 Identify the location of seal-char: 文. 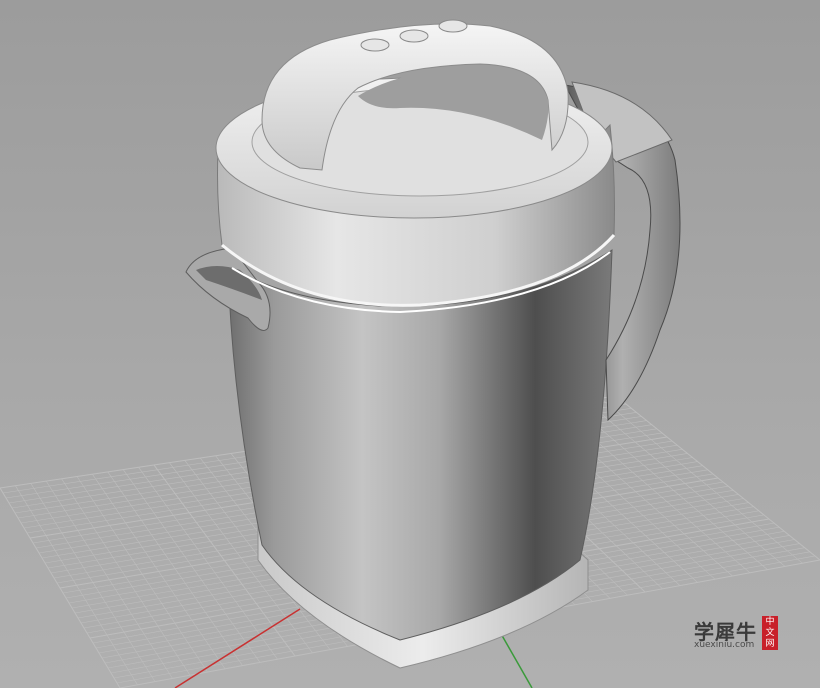
(770, 633).